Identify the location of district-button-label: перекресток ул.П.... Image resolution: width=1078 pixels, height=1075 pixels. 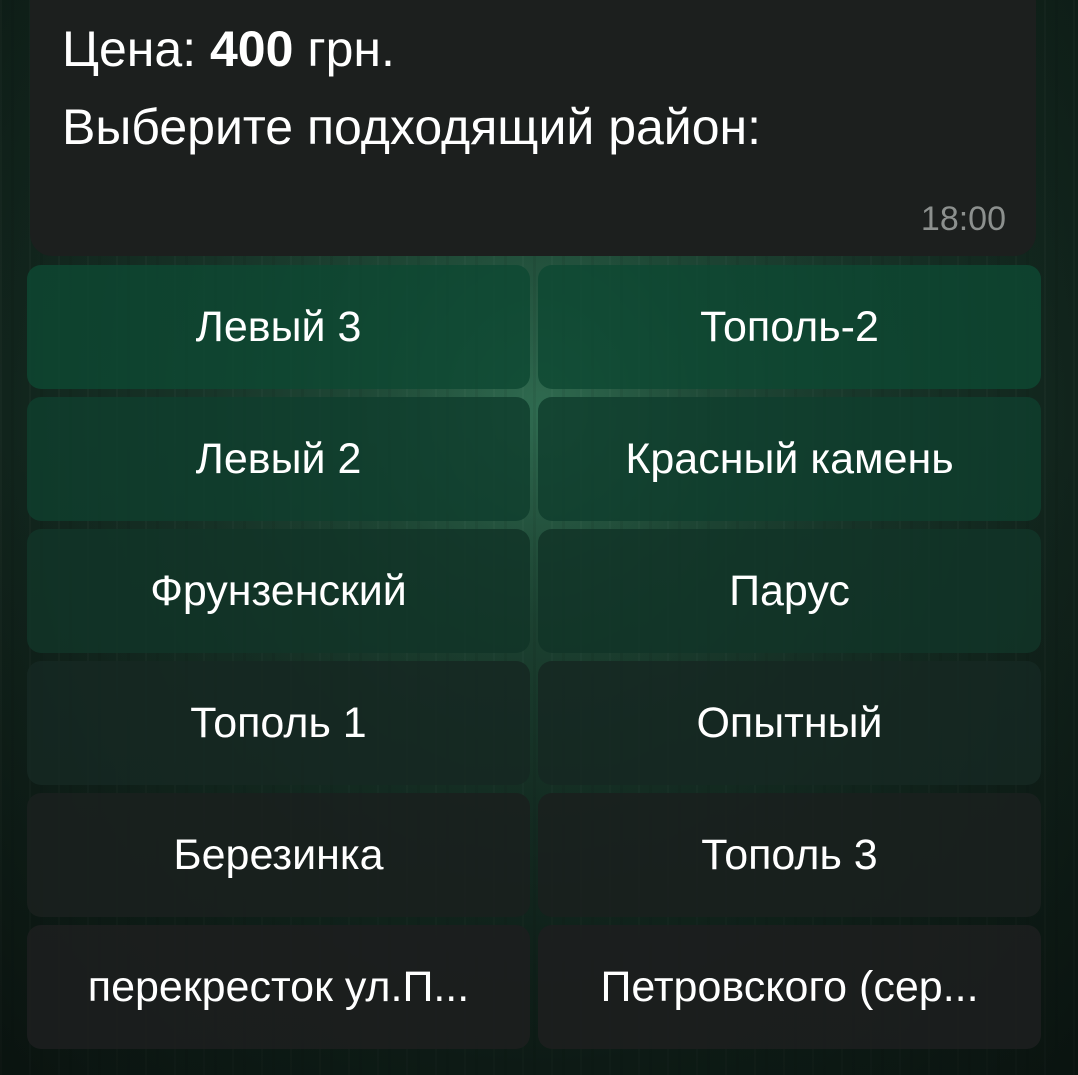
(278, 986).